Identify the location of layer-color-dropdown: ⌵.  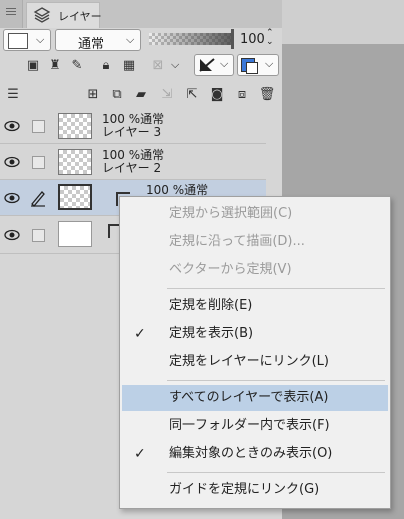
(258, 65).